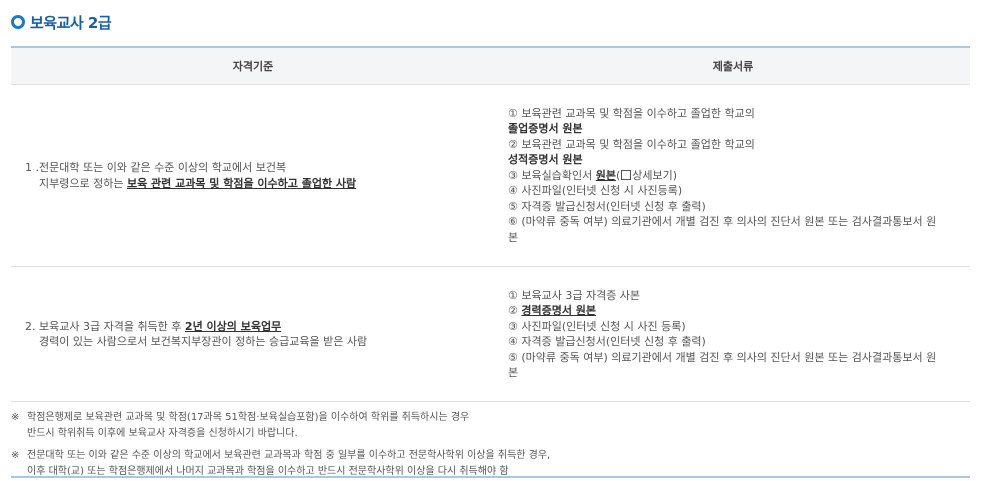 The height and width of the screenshot is (481, 981). What do you see at coordinates (733, 65) in the screenshot?
I see `header-documents: 제출서류` at bounding box center [733, 65].